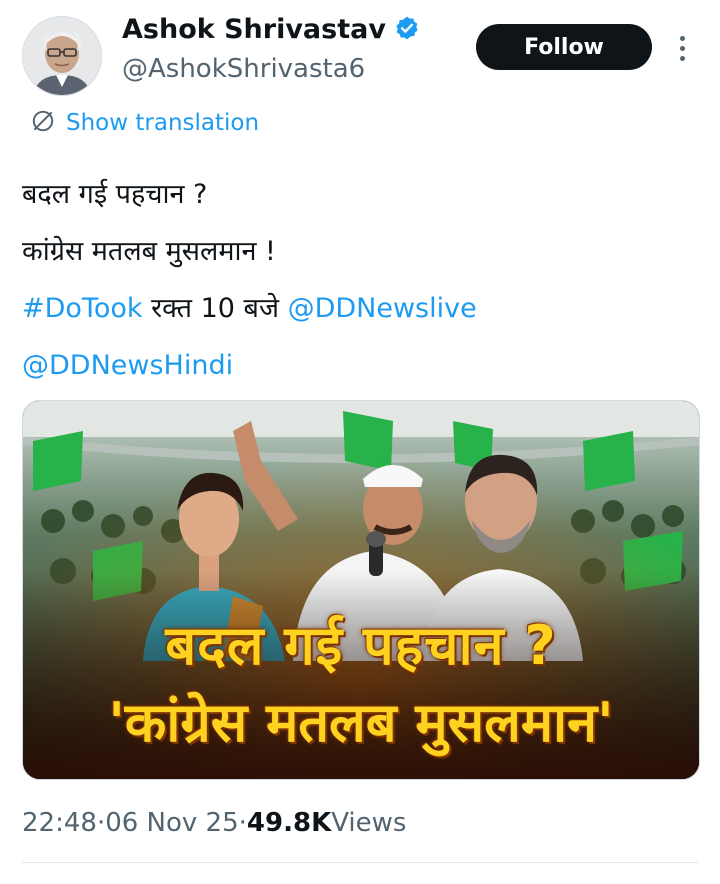 The width and height of the screenshot is (720, 884). What do you see at coordinates (162, 123) in the screenshot?
I see `show-translation-label: Show translation` at bounding box center [162, 123].